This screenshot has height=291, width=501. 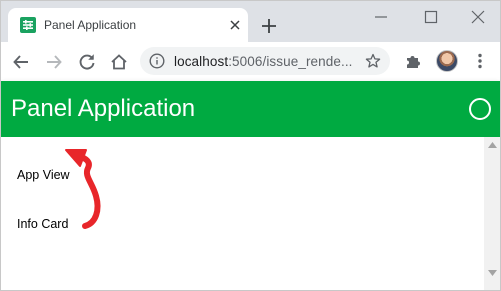 I want to click on profile-avatar, so click(x=447, y=61).